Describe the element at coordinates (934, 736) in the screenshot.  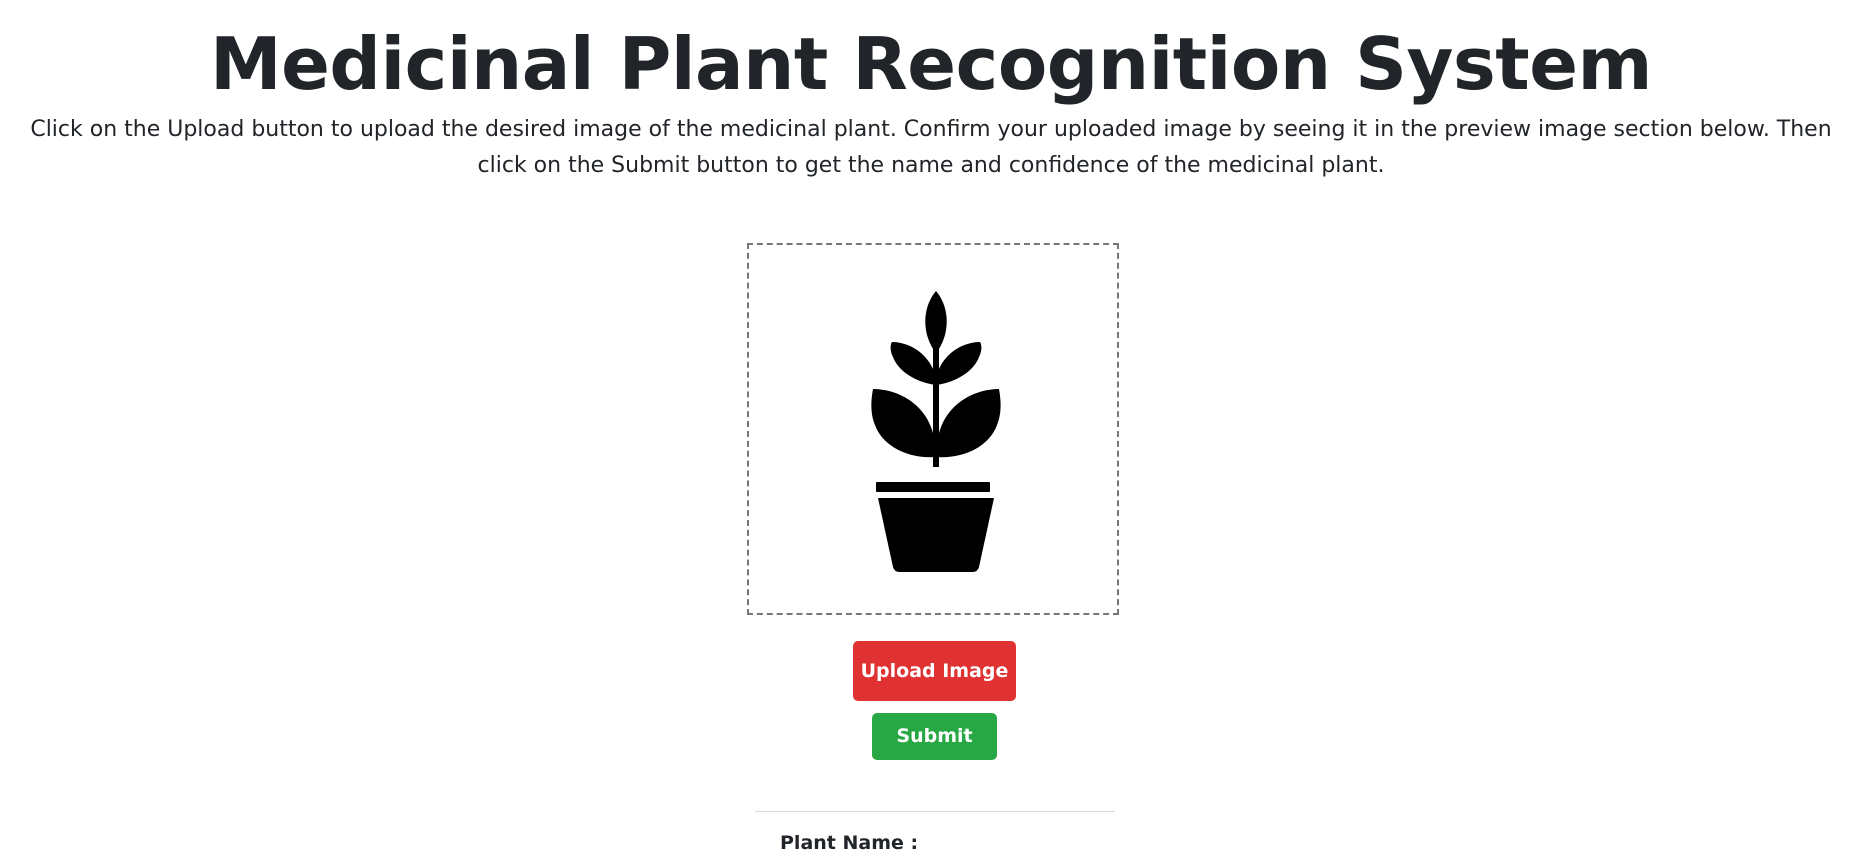
I see `submit-button: Submit` at that location.